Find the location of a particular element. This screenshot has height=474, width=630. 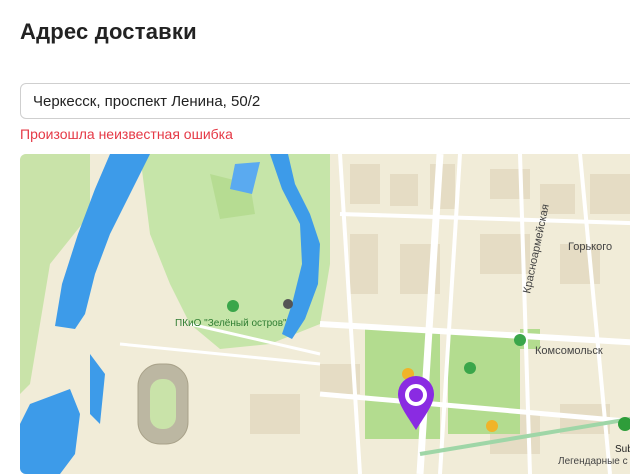

error-message: Произошла неизвестная ошибка is located at coordinates (126, 134).